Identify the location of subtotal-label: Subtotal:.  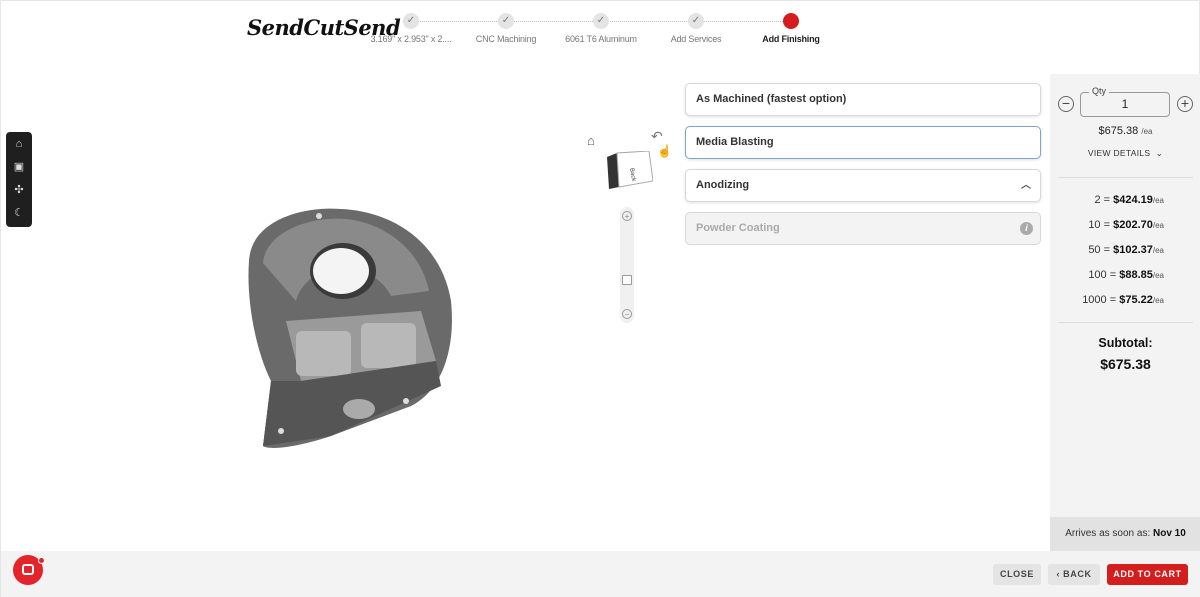
(1125, 343).